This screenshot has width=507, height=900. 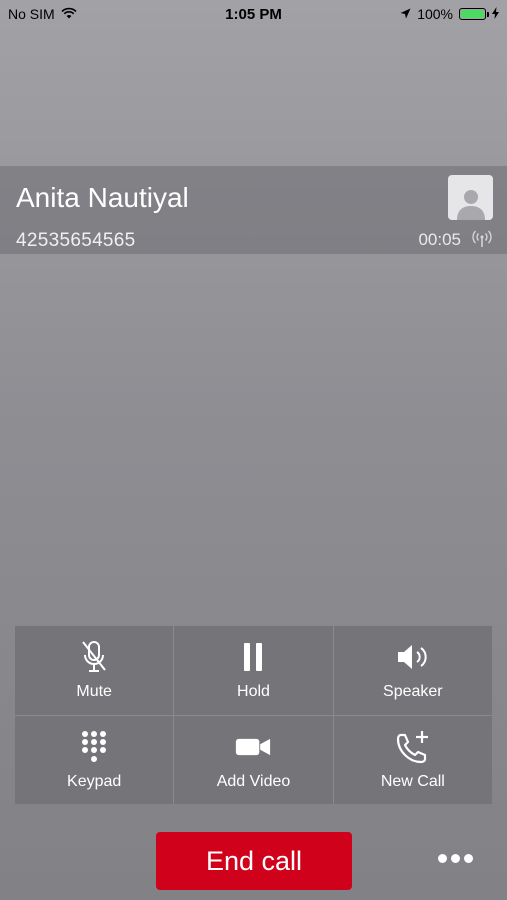 What do you see at coordinates (253, 747) in the screenshot?
I see `video-camera-icon` at bounding box center [253, 747].